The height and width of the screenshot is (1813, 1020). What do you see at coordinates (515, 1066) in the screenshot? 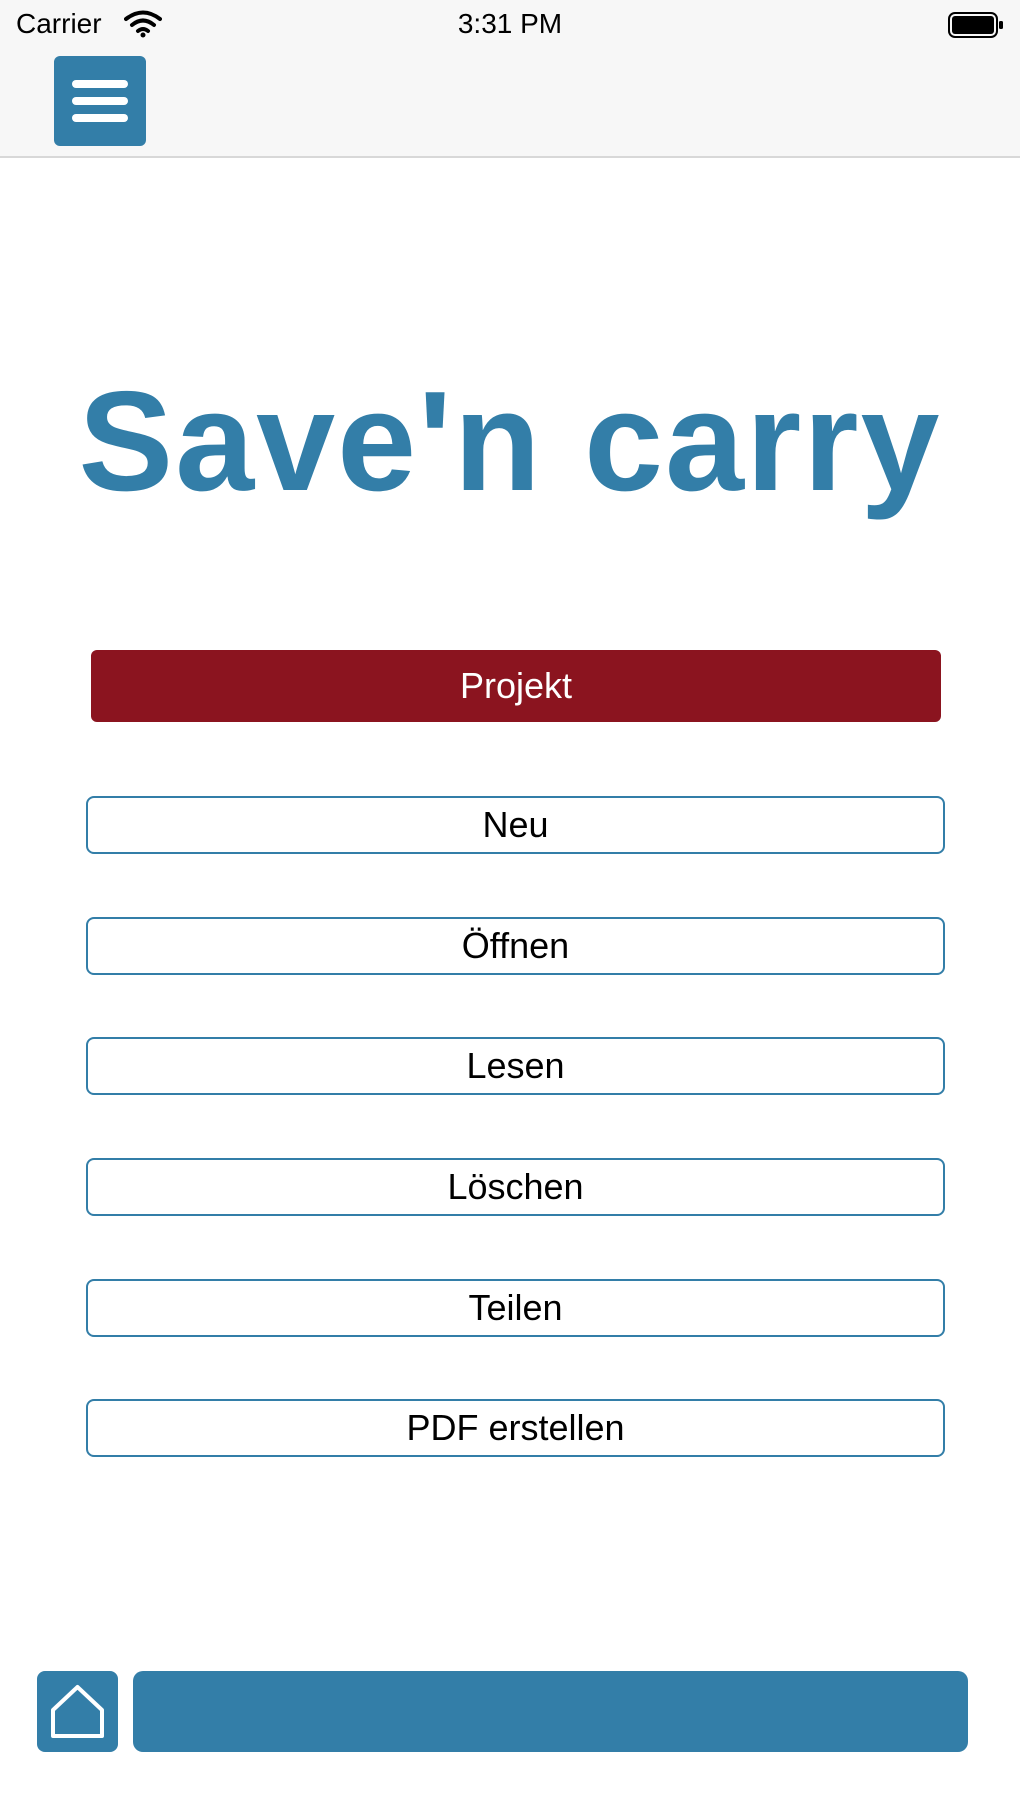
I see `read-project-button: Lesen` at bounding box center [515, 1066].